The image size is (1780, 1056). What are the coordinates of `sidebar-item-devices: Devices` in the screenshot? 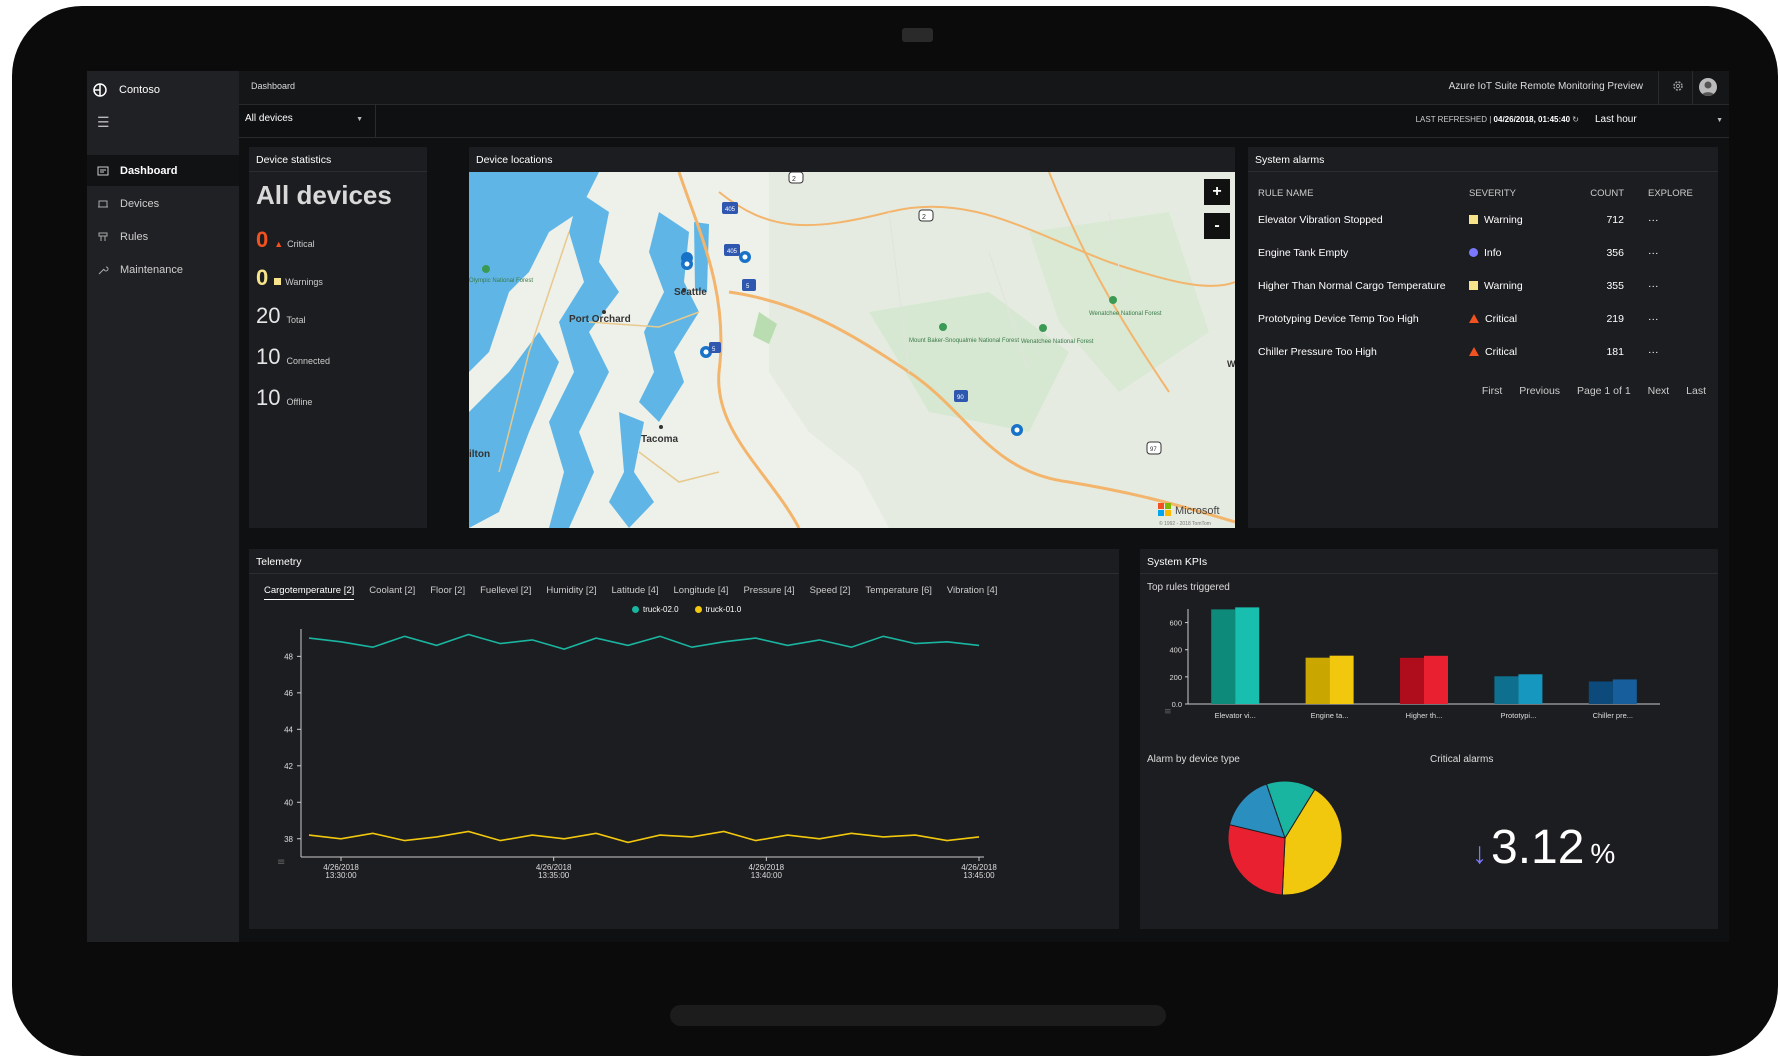 It's located at (163, 203).